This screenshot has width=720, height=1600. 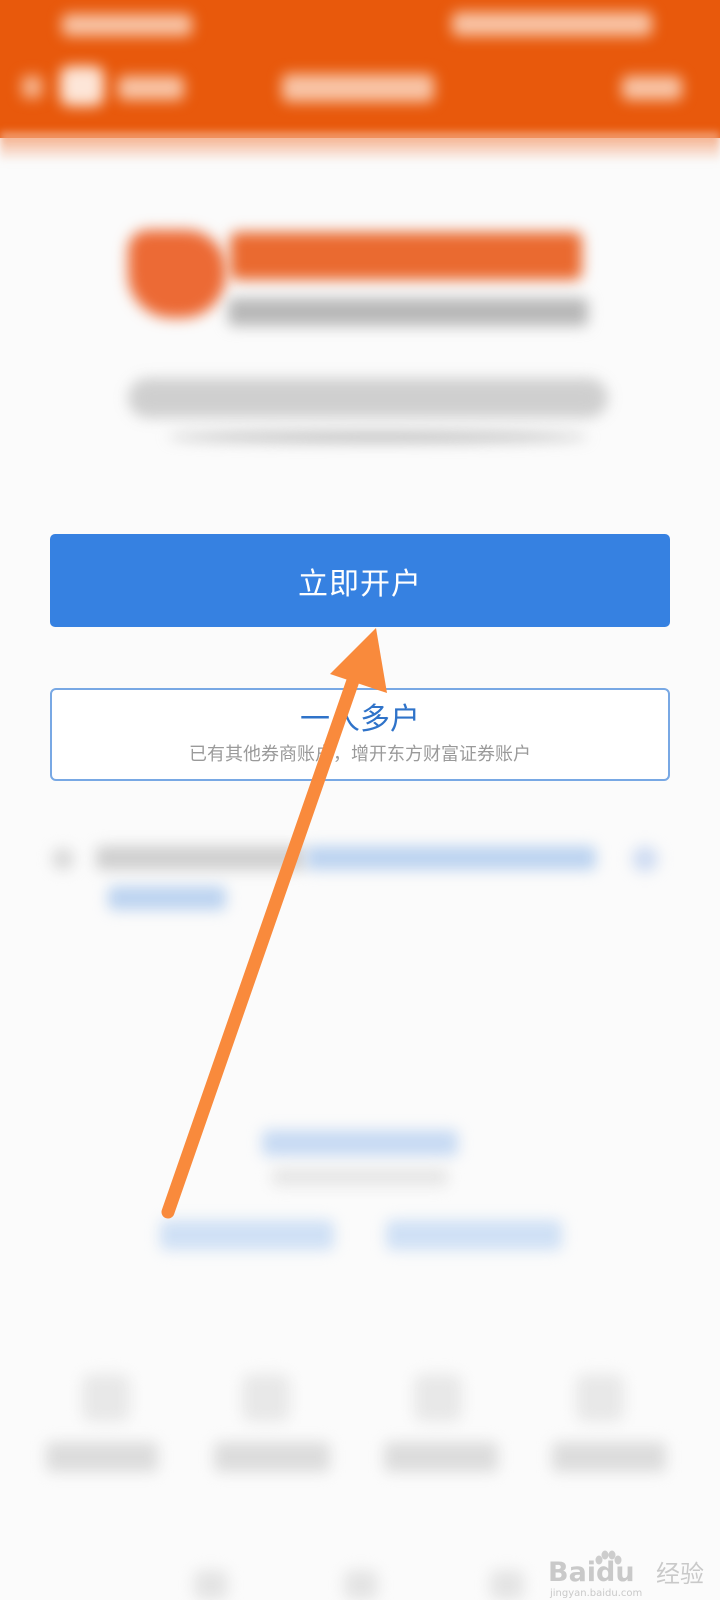 What do you see at coordinates (360, 1143) in the screenshot?
I see `center-link` at bounding box center [360, 1143].